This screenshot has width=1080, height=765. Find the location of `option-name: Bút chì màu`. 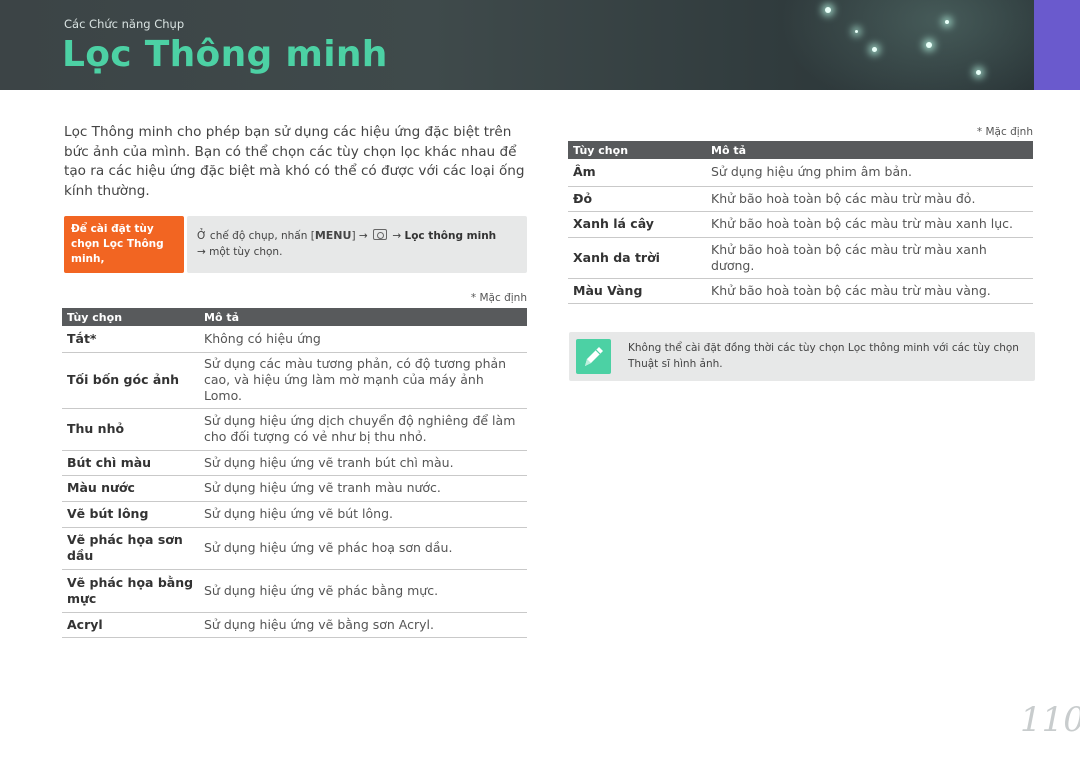

option-name: Bút chì màu is located at coordinates (130, 463).